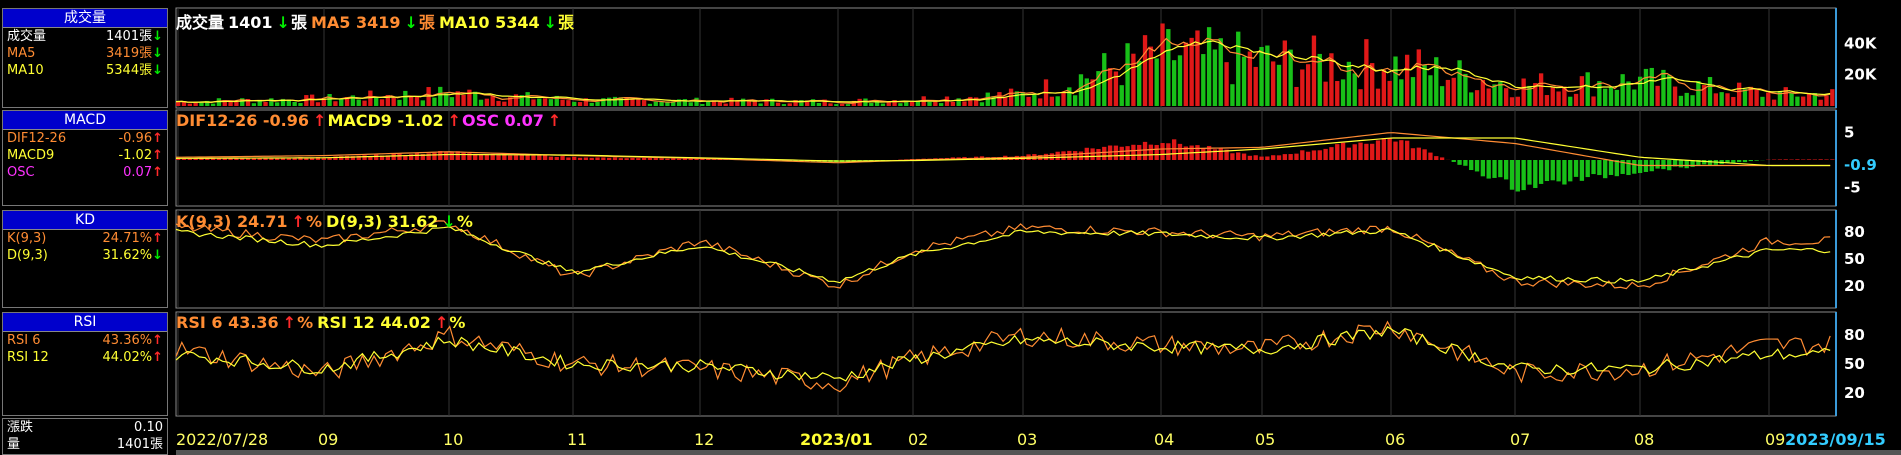  Describe the element at coordinates (1854, 286) in the screenshot. I see `y-tick-label: 20` at that location.